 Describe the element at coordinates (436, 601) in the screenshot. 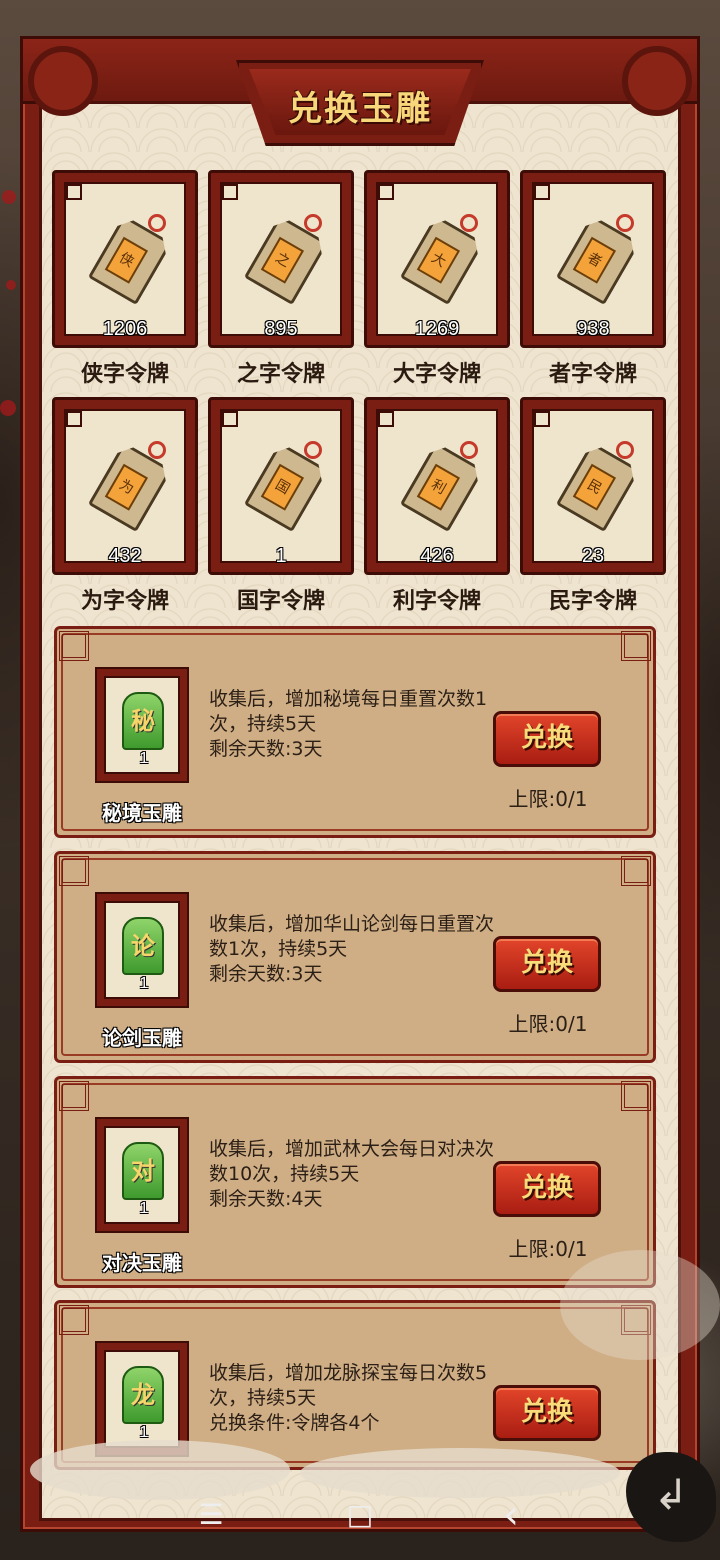

I see `token-name: 利字令牌` at that location.